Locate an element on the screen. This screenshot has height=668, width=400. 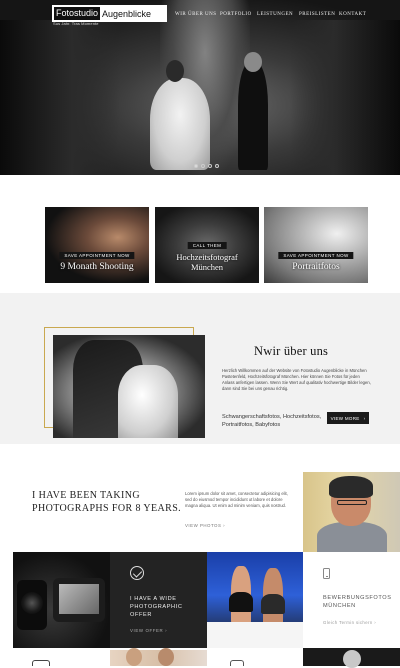
site-logo: Fotostudio Augenblicke is located at coordinates (109, 13).